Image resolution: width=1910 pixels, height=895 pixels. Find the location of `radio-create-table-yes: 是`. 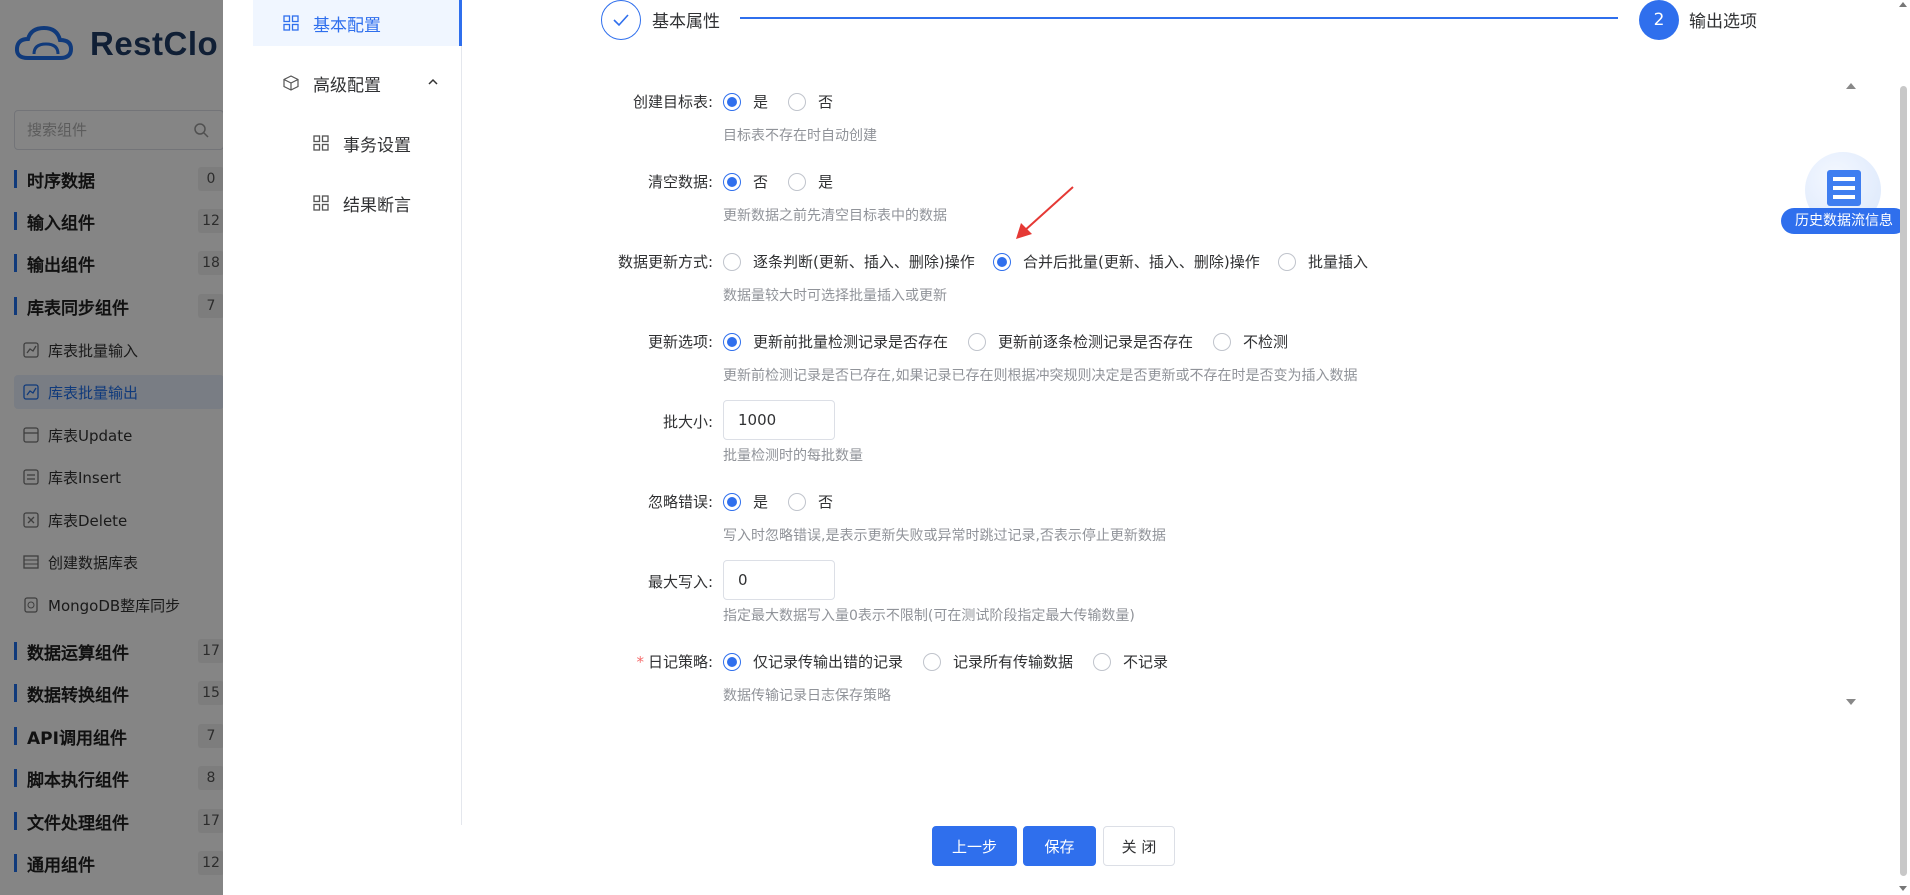

radio-create-table-yes: 是 is located at coordinates (745, 101).